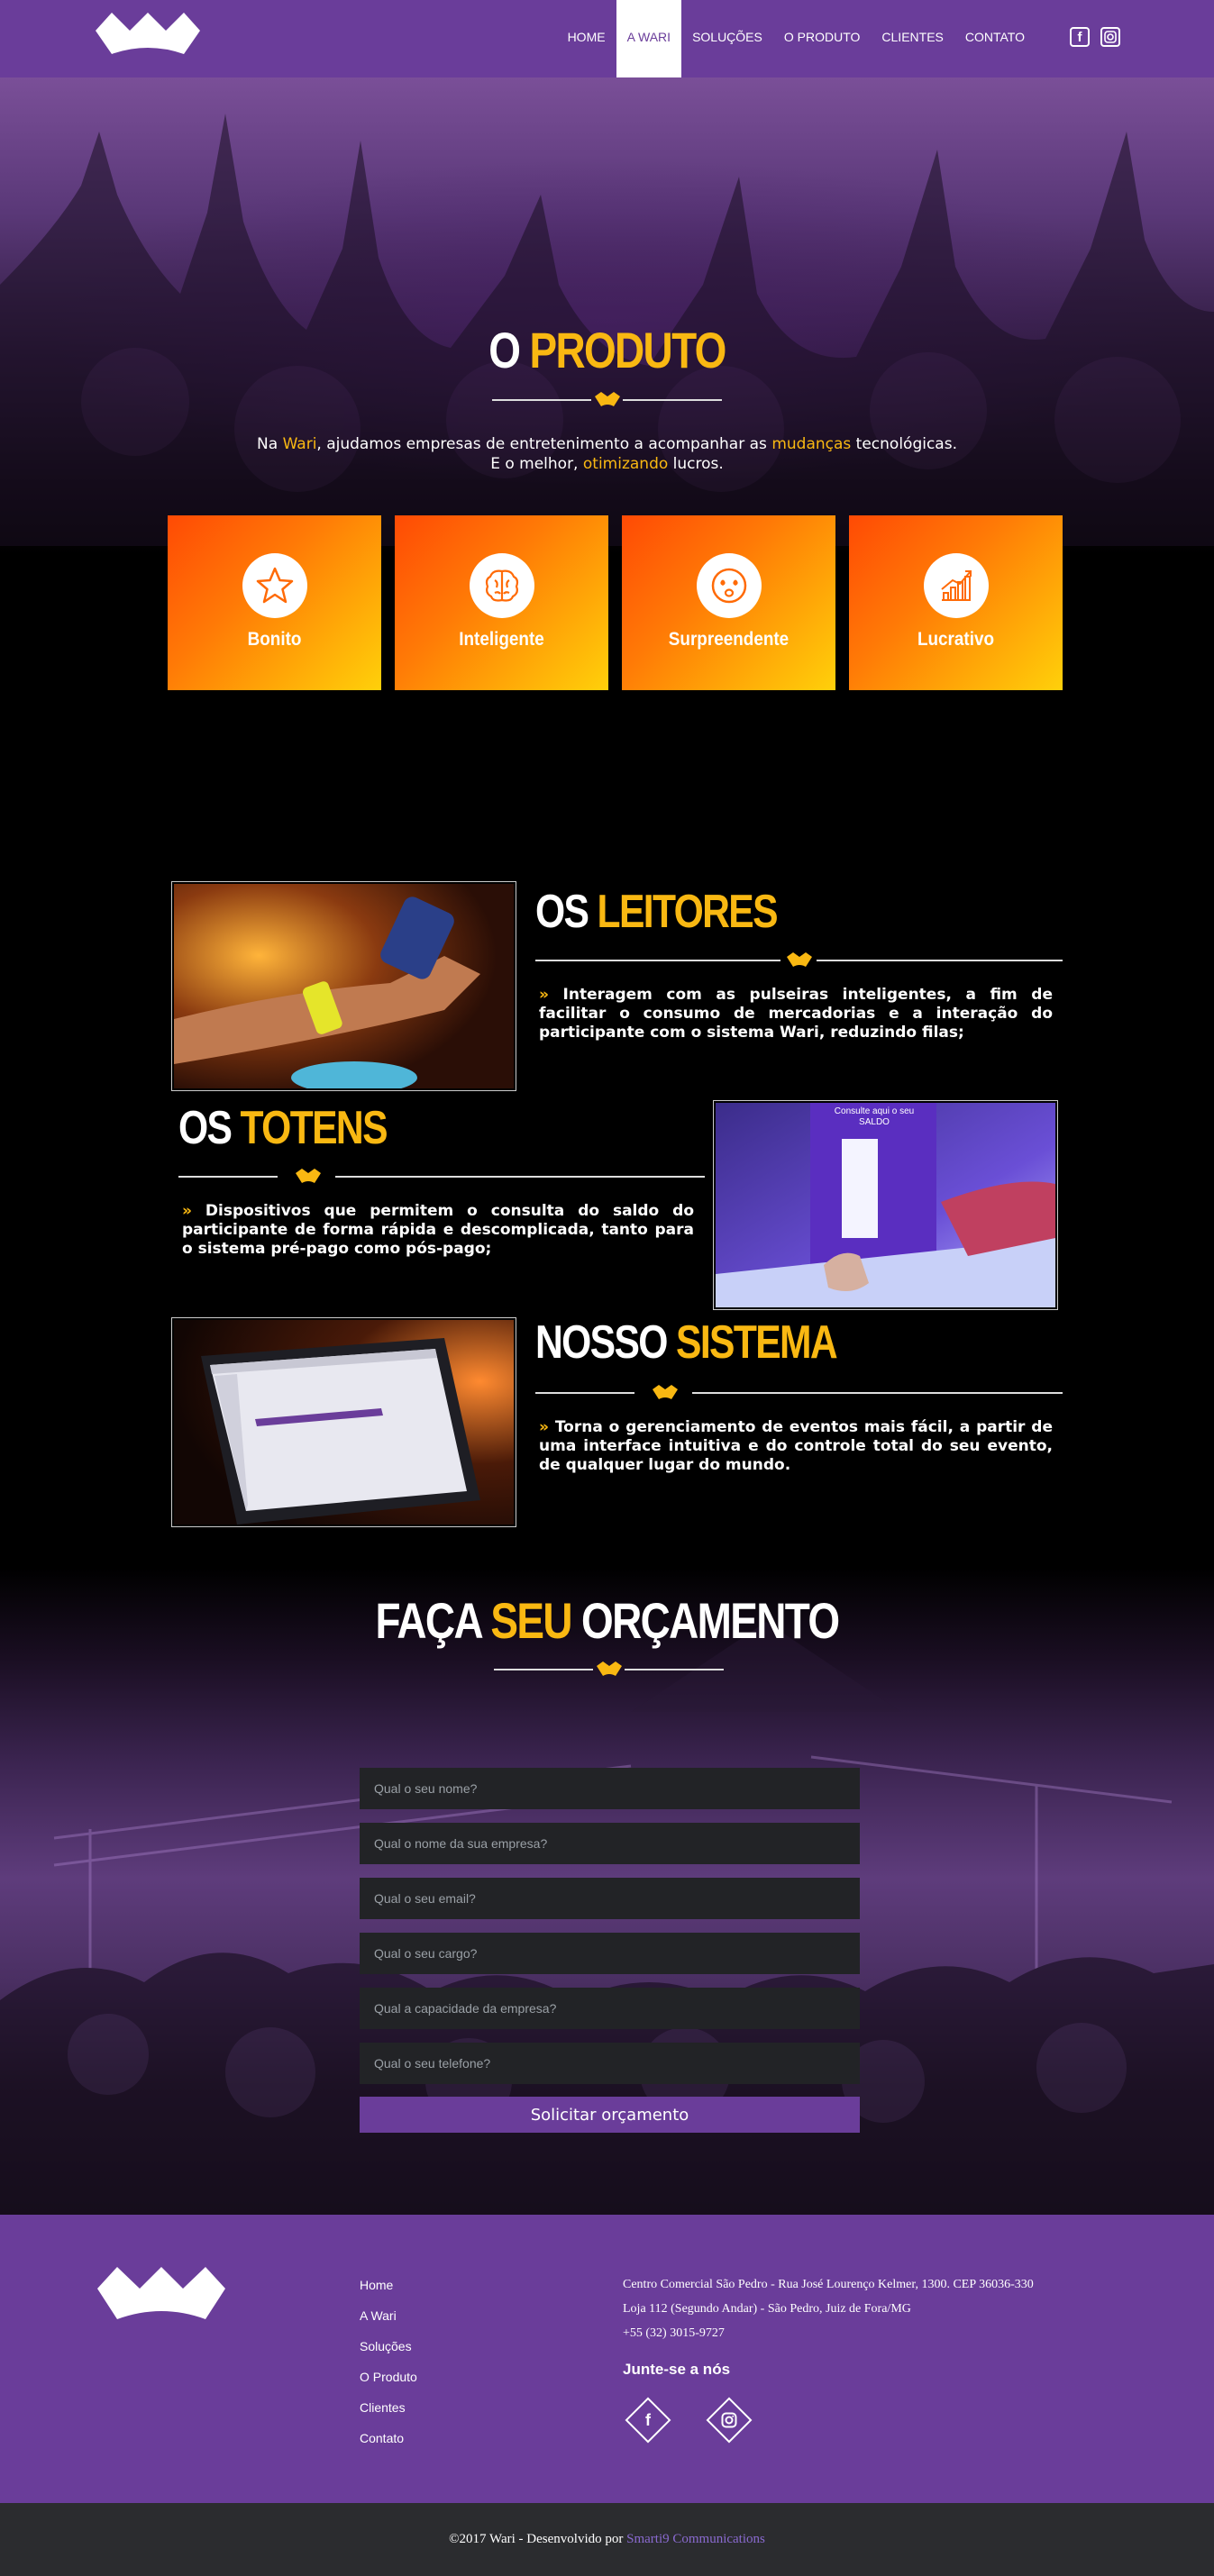  I want to click on wari-logo, so click(148, 37).